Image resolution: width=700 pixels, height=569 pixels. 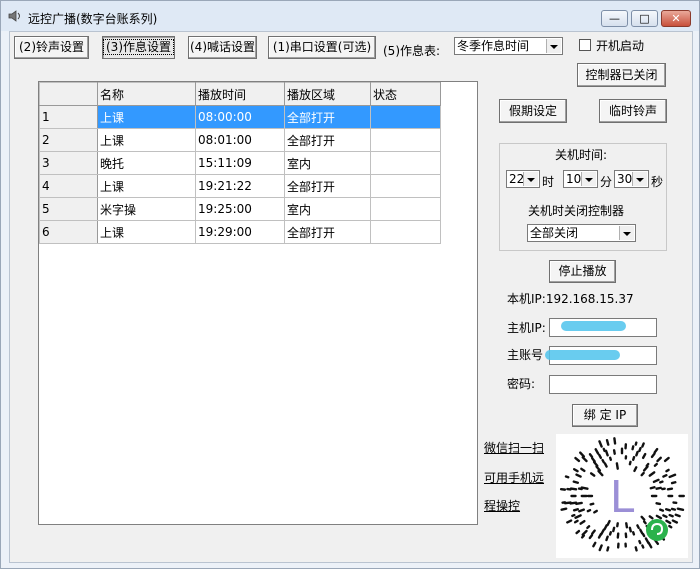 I want to click on cell-time: 19:21:22, so click(x=240, y=186).